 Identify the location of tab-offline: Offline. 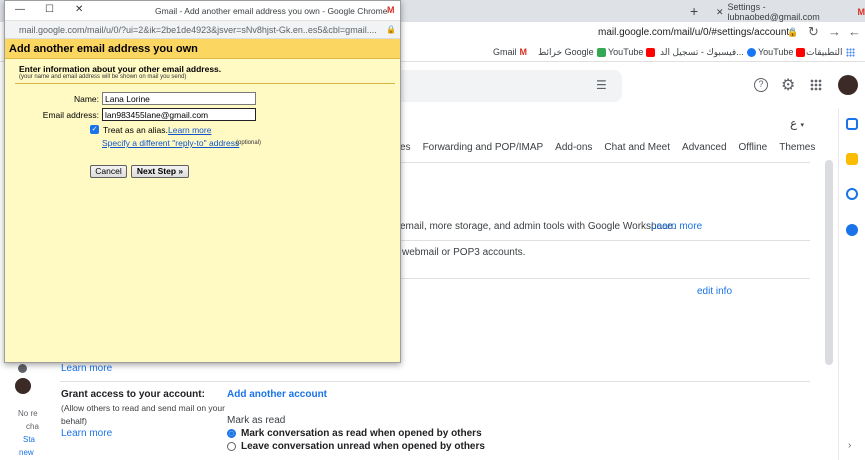
(753, 147).